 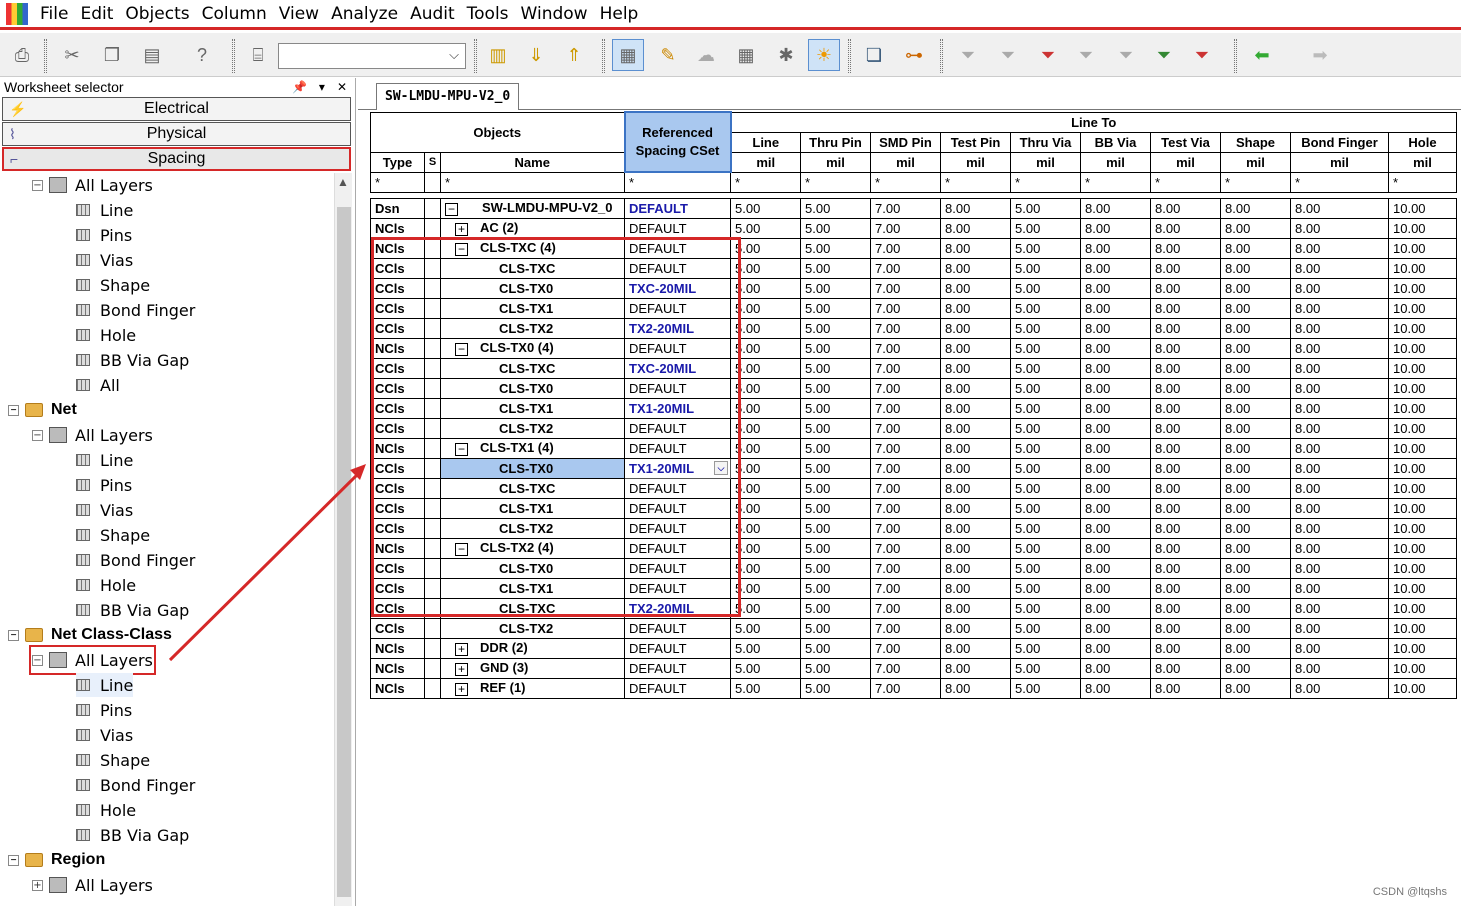 I want to click on name-cell: CLS-TX0, so click(x=532, y=568).